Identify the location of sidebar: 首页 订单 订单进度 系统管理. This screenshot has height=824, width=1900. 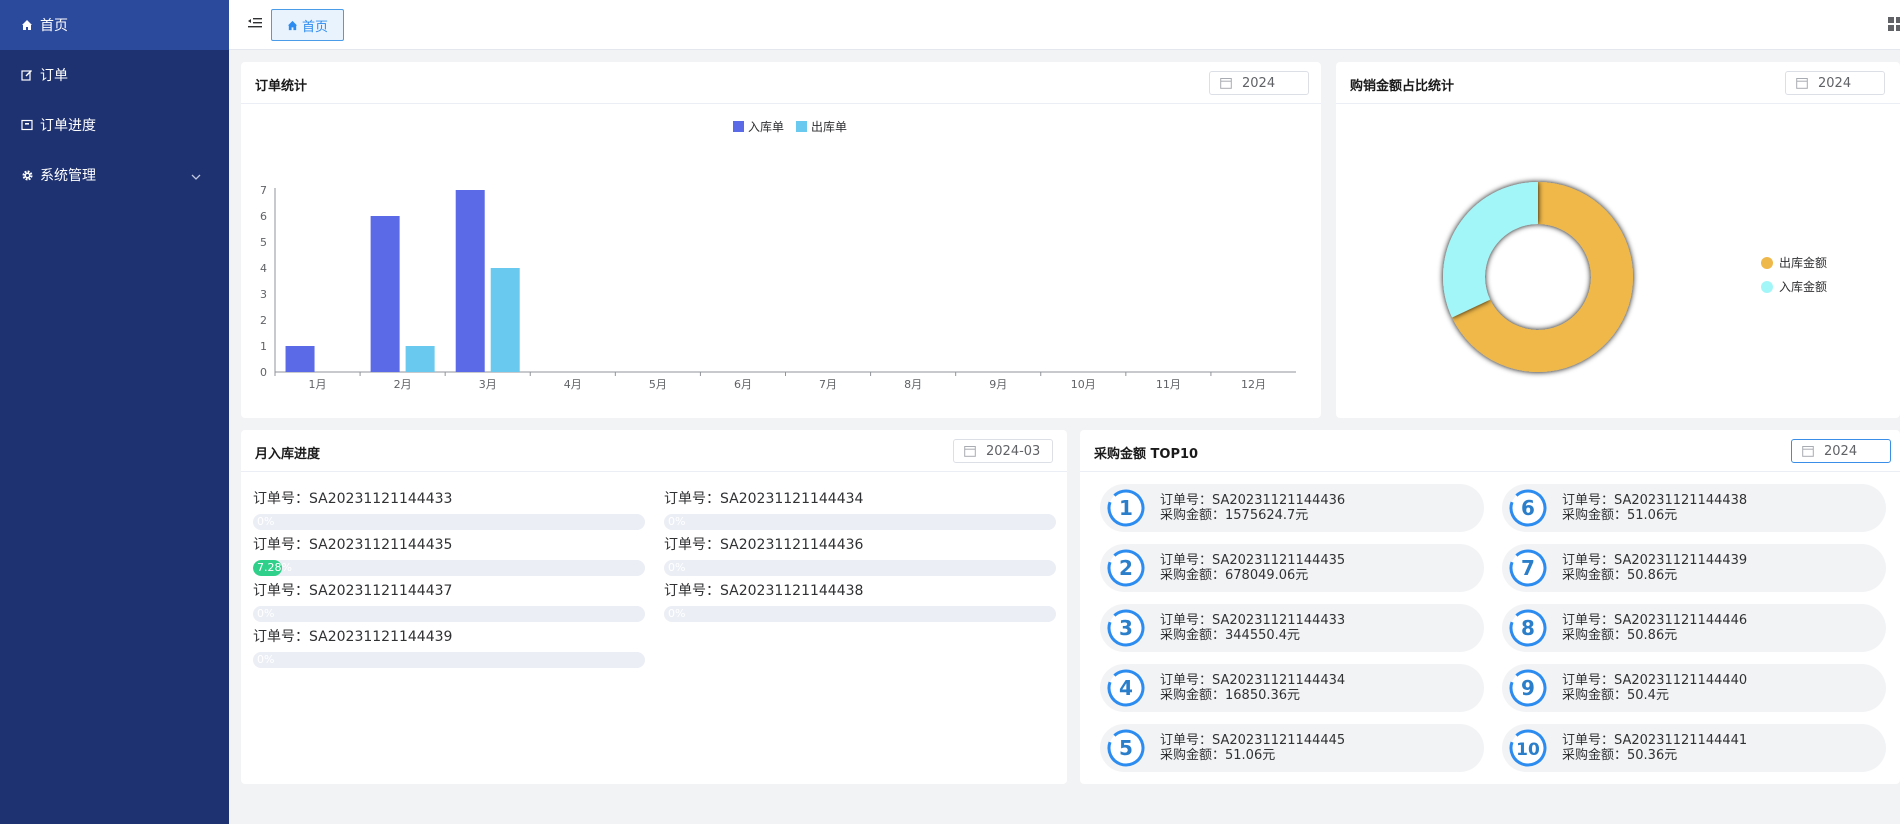
(114, 412).